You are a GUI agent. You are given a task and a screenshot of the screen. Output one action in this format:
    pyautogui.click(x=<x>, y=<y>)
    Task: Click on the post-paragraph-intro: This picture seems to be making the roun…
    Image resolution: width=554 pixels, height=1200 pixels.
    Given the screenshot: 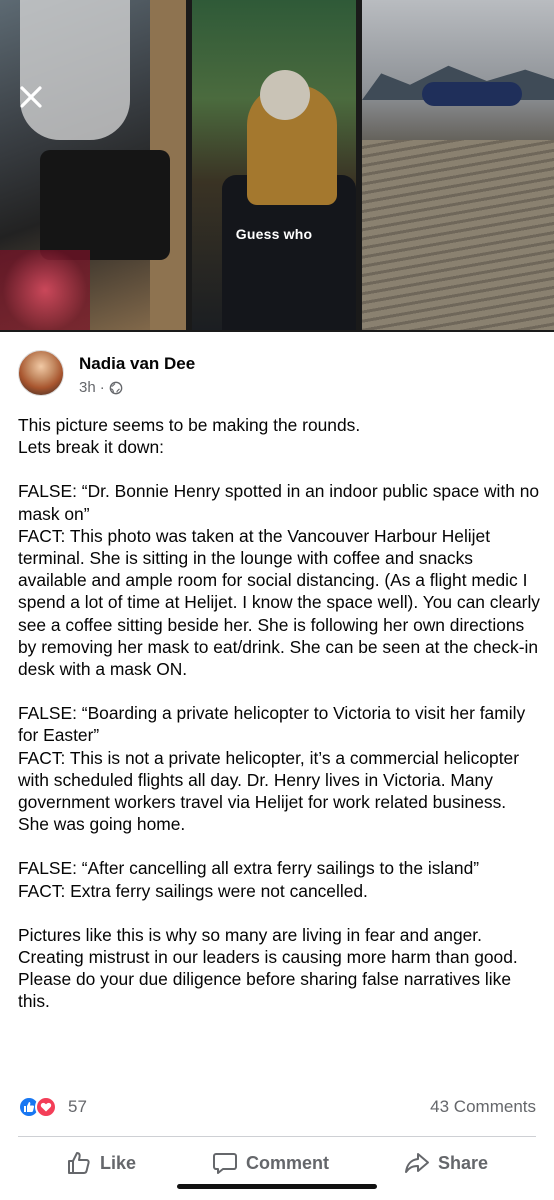 What is the action you would take?
    pyautogui.click(x=189, y=436)
    